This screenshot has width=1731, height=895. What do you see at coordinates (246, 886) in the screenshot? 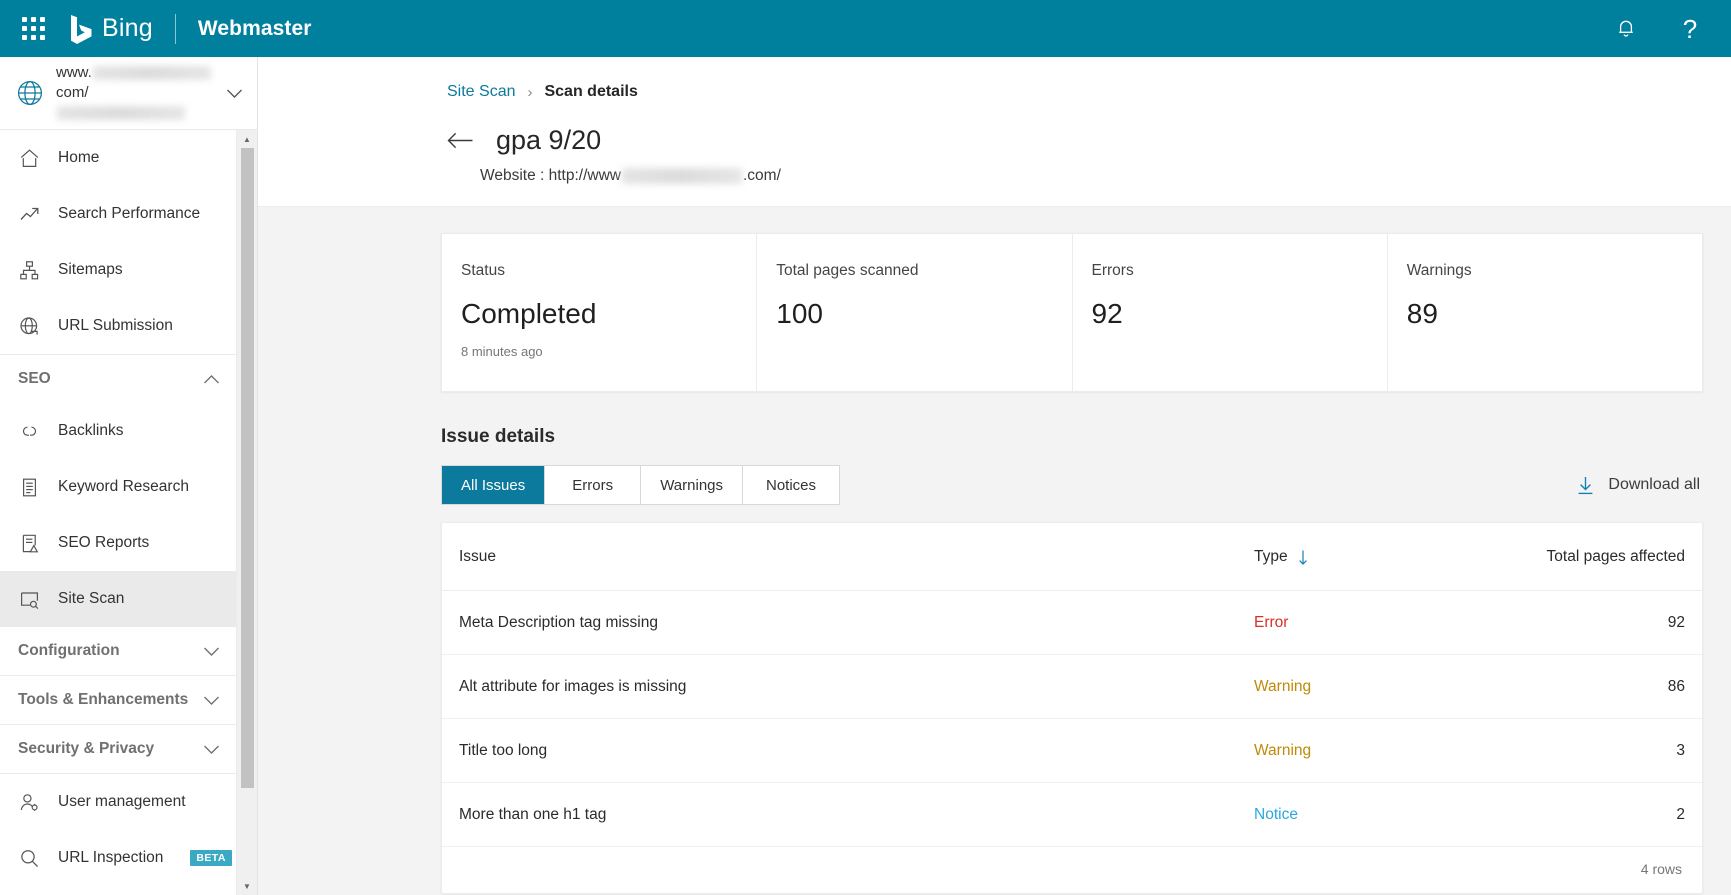
I see `scrollbar-down-arrow: ▼` at bounding box center [246, 886].